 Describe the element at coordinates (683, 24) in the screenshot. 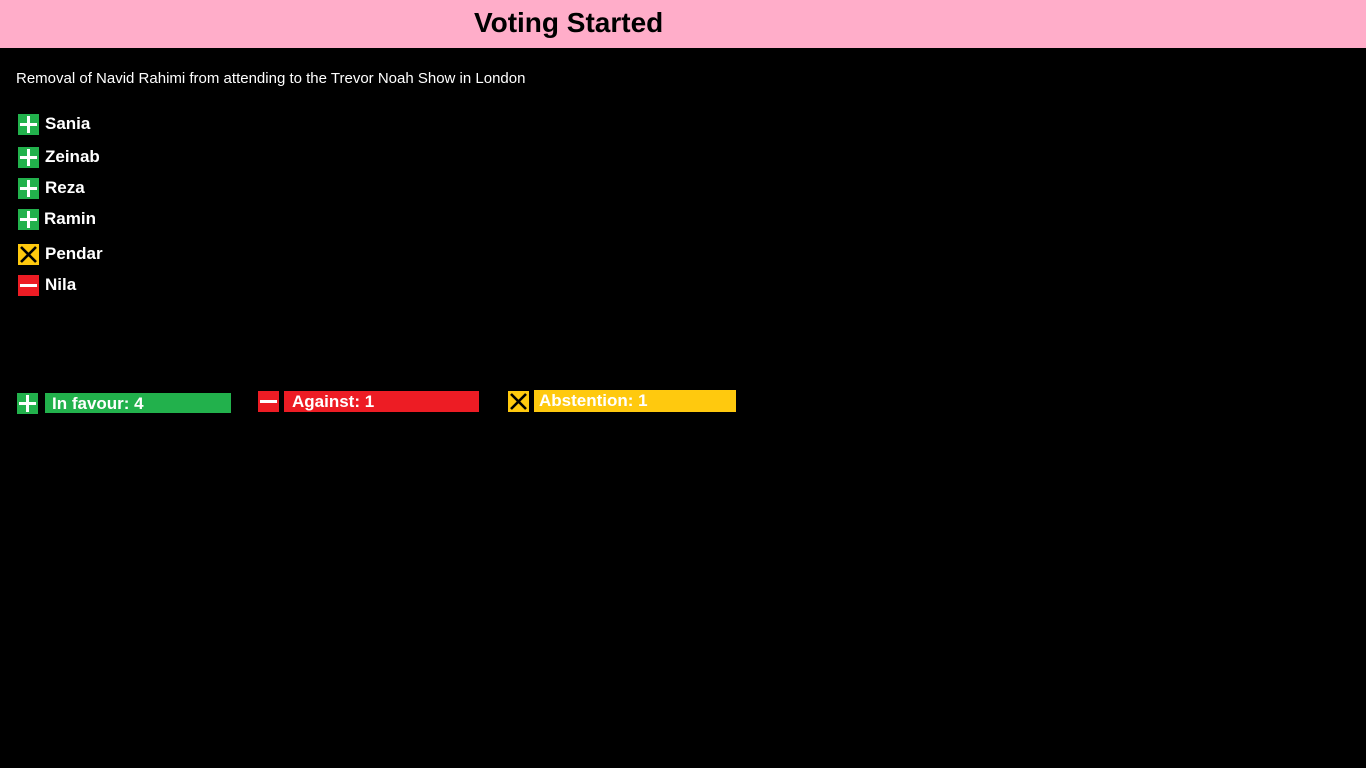

I see `header-bar: Voting Started` at that location.